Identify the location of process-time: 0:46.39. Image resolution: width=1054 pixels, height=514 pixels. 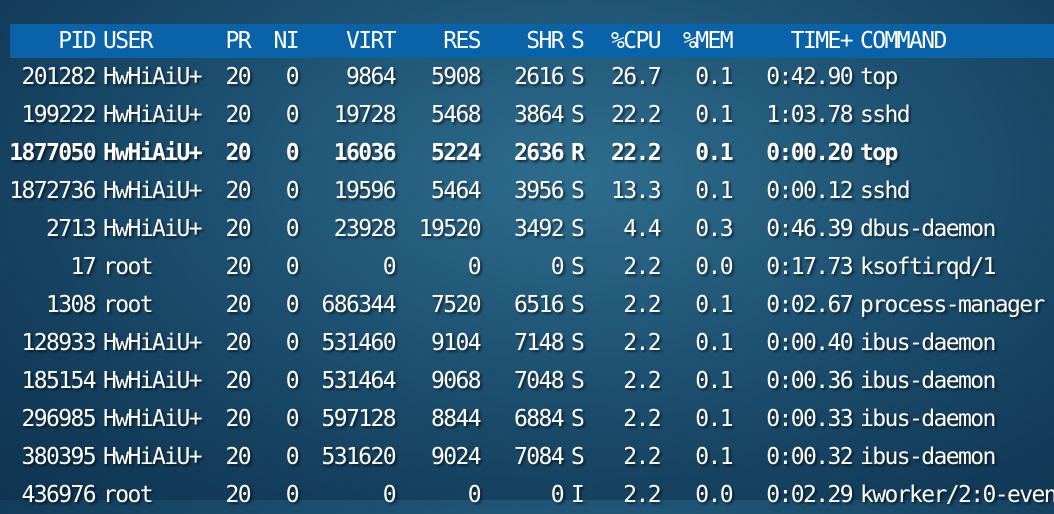
(809, 229).